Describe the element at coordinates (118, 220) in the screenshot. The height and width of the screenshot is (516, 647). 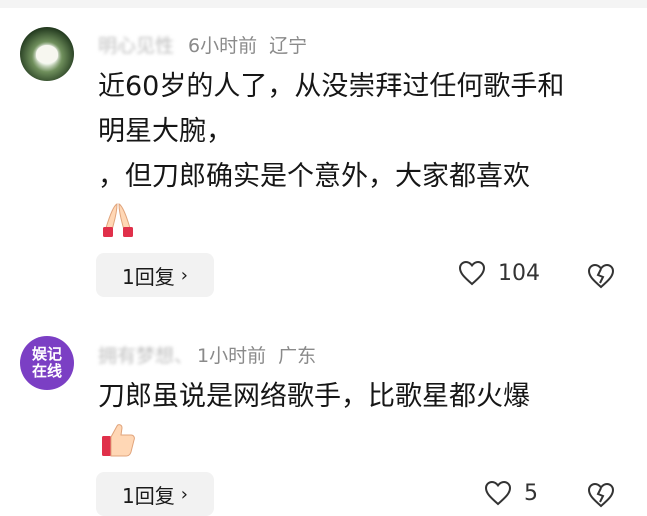
I see `praying-hands-icon` at that location.